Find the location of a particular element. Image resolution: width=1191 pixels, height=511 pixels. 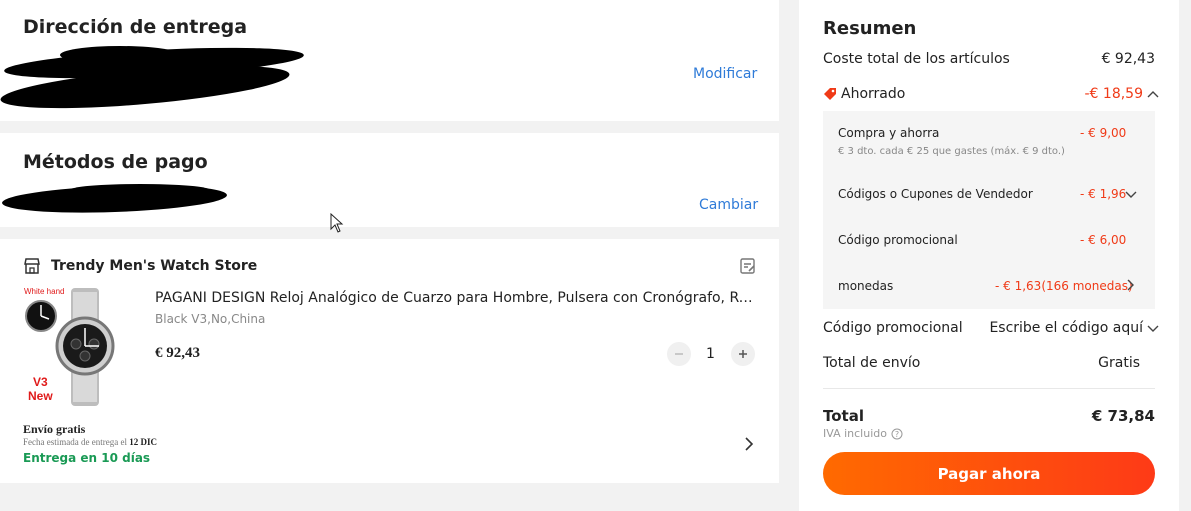

product-image: White hand V3 New is located at coordinates (74, 347).